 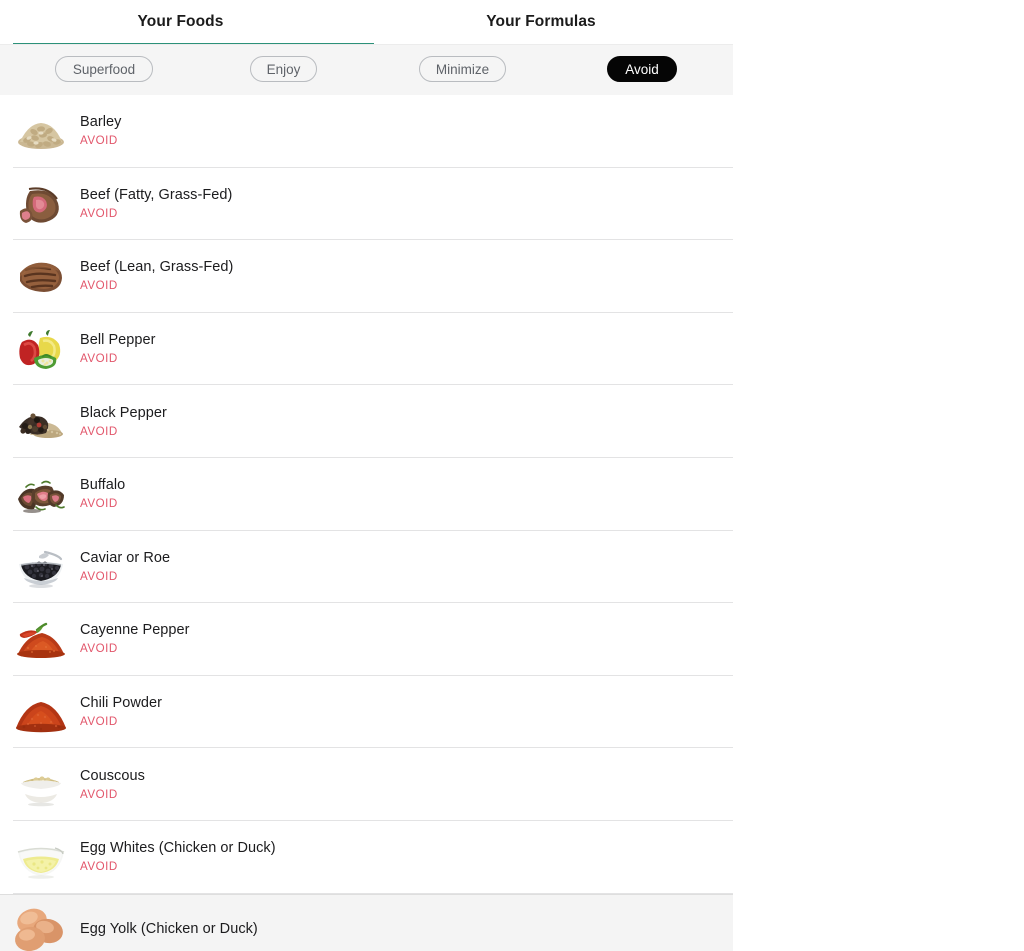 What do you see at coordinates (366, 639) in the screenshot?
I see `list-item: Cayenne Pepper AVOID` at bounding box center [366, 639].